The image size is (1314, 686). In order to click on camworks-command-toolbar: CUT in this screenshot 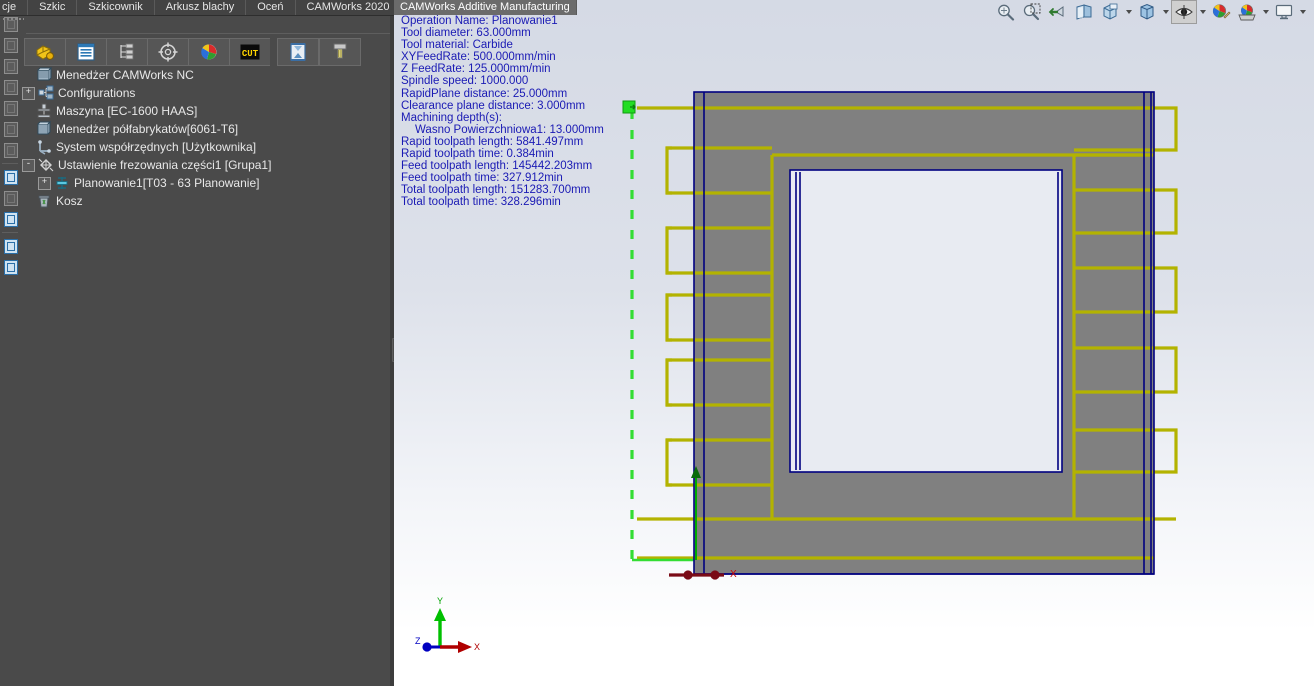, I will do `click(192, 52)`.